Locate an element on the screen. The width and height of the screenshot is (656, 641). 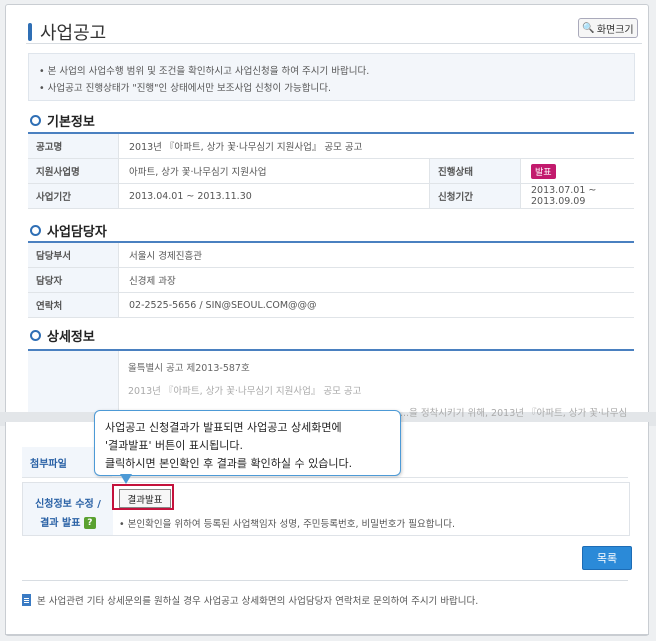
status-label: 진행상태 is located at coordinates (475, 171).